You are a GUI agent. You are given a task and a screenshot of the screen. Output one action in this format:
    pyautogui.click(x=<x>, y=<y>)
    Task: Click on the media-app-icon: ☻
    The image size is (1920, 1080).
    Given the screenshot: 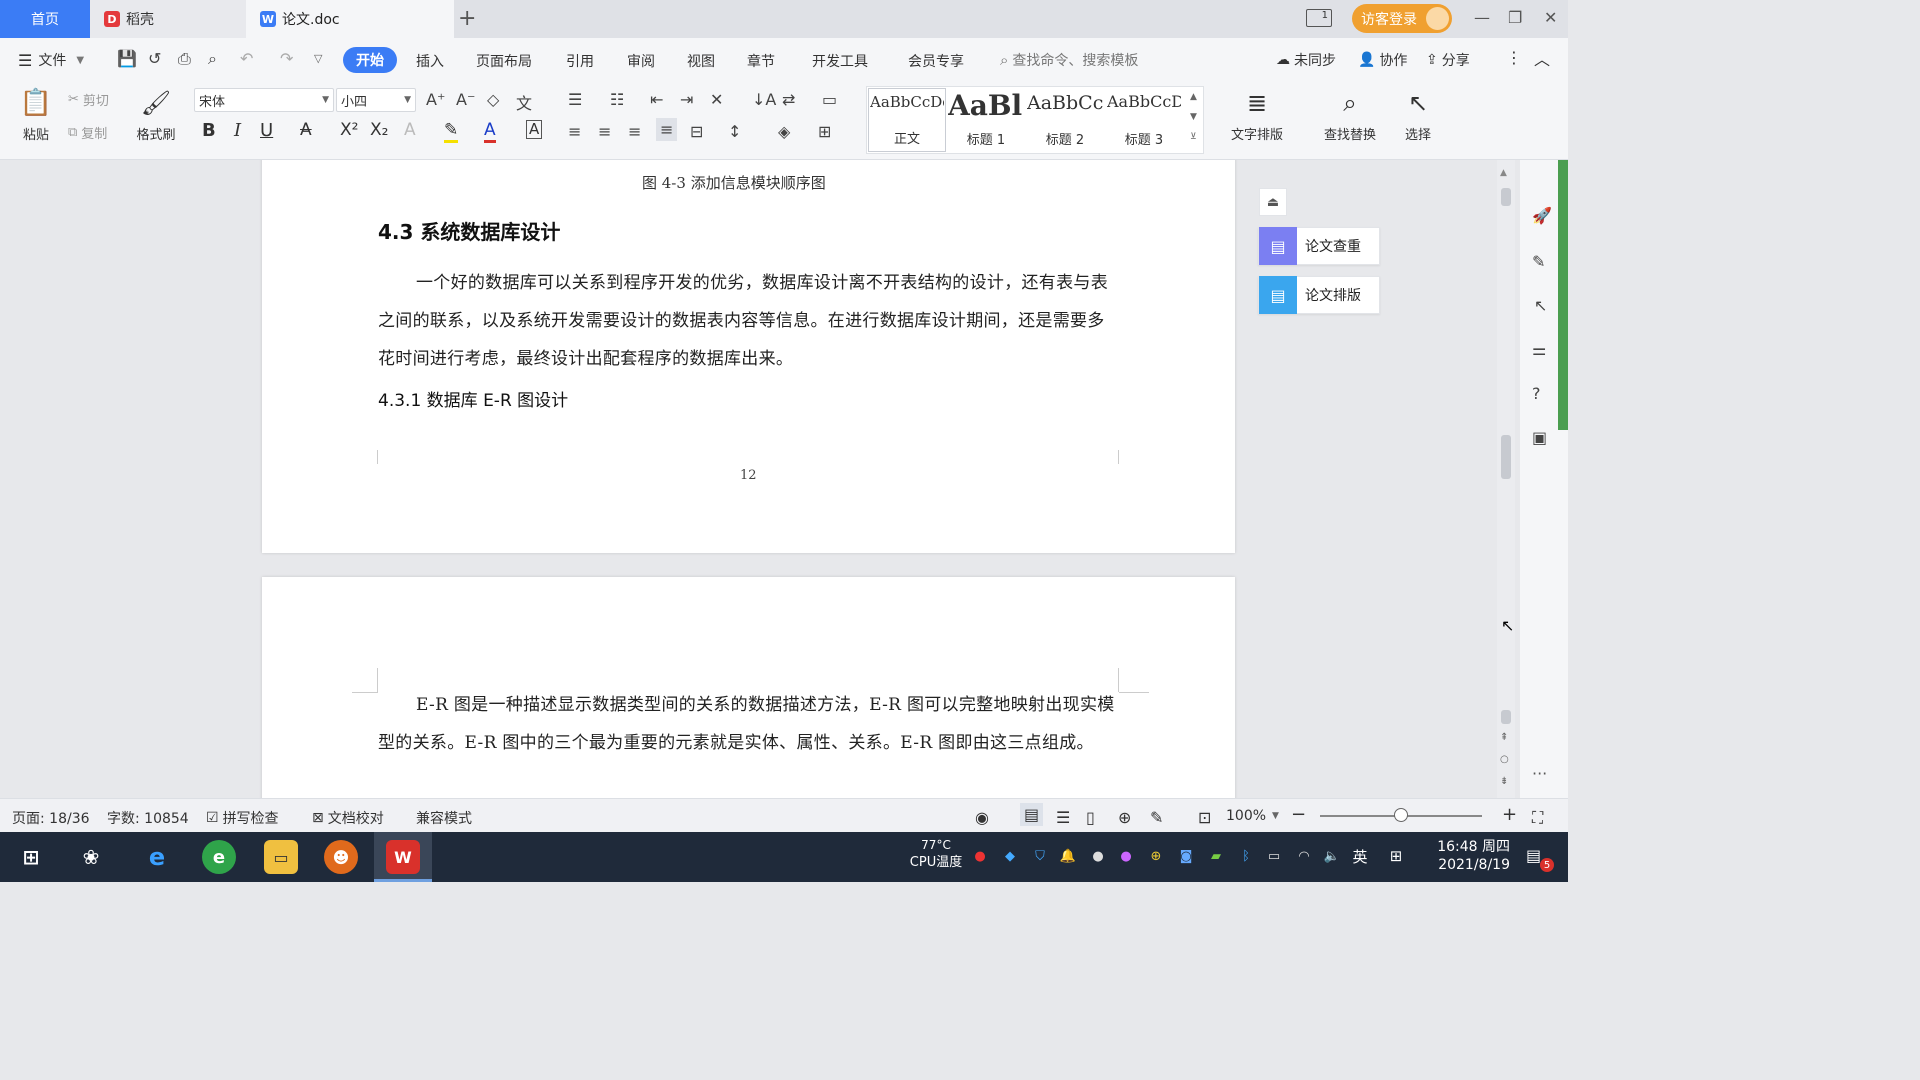 What is the action you would take?
    pyautogui.click(x=341, y=857)
    